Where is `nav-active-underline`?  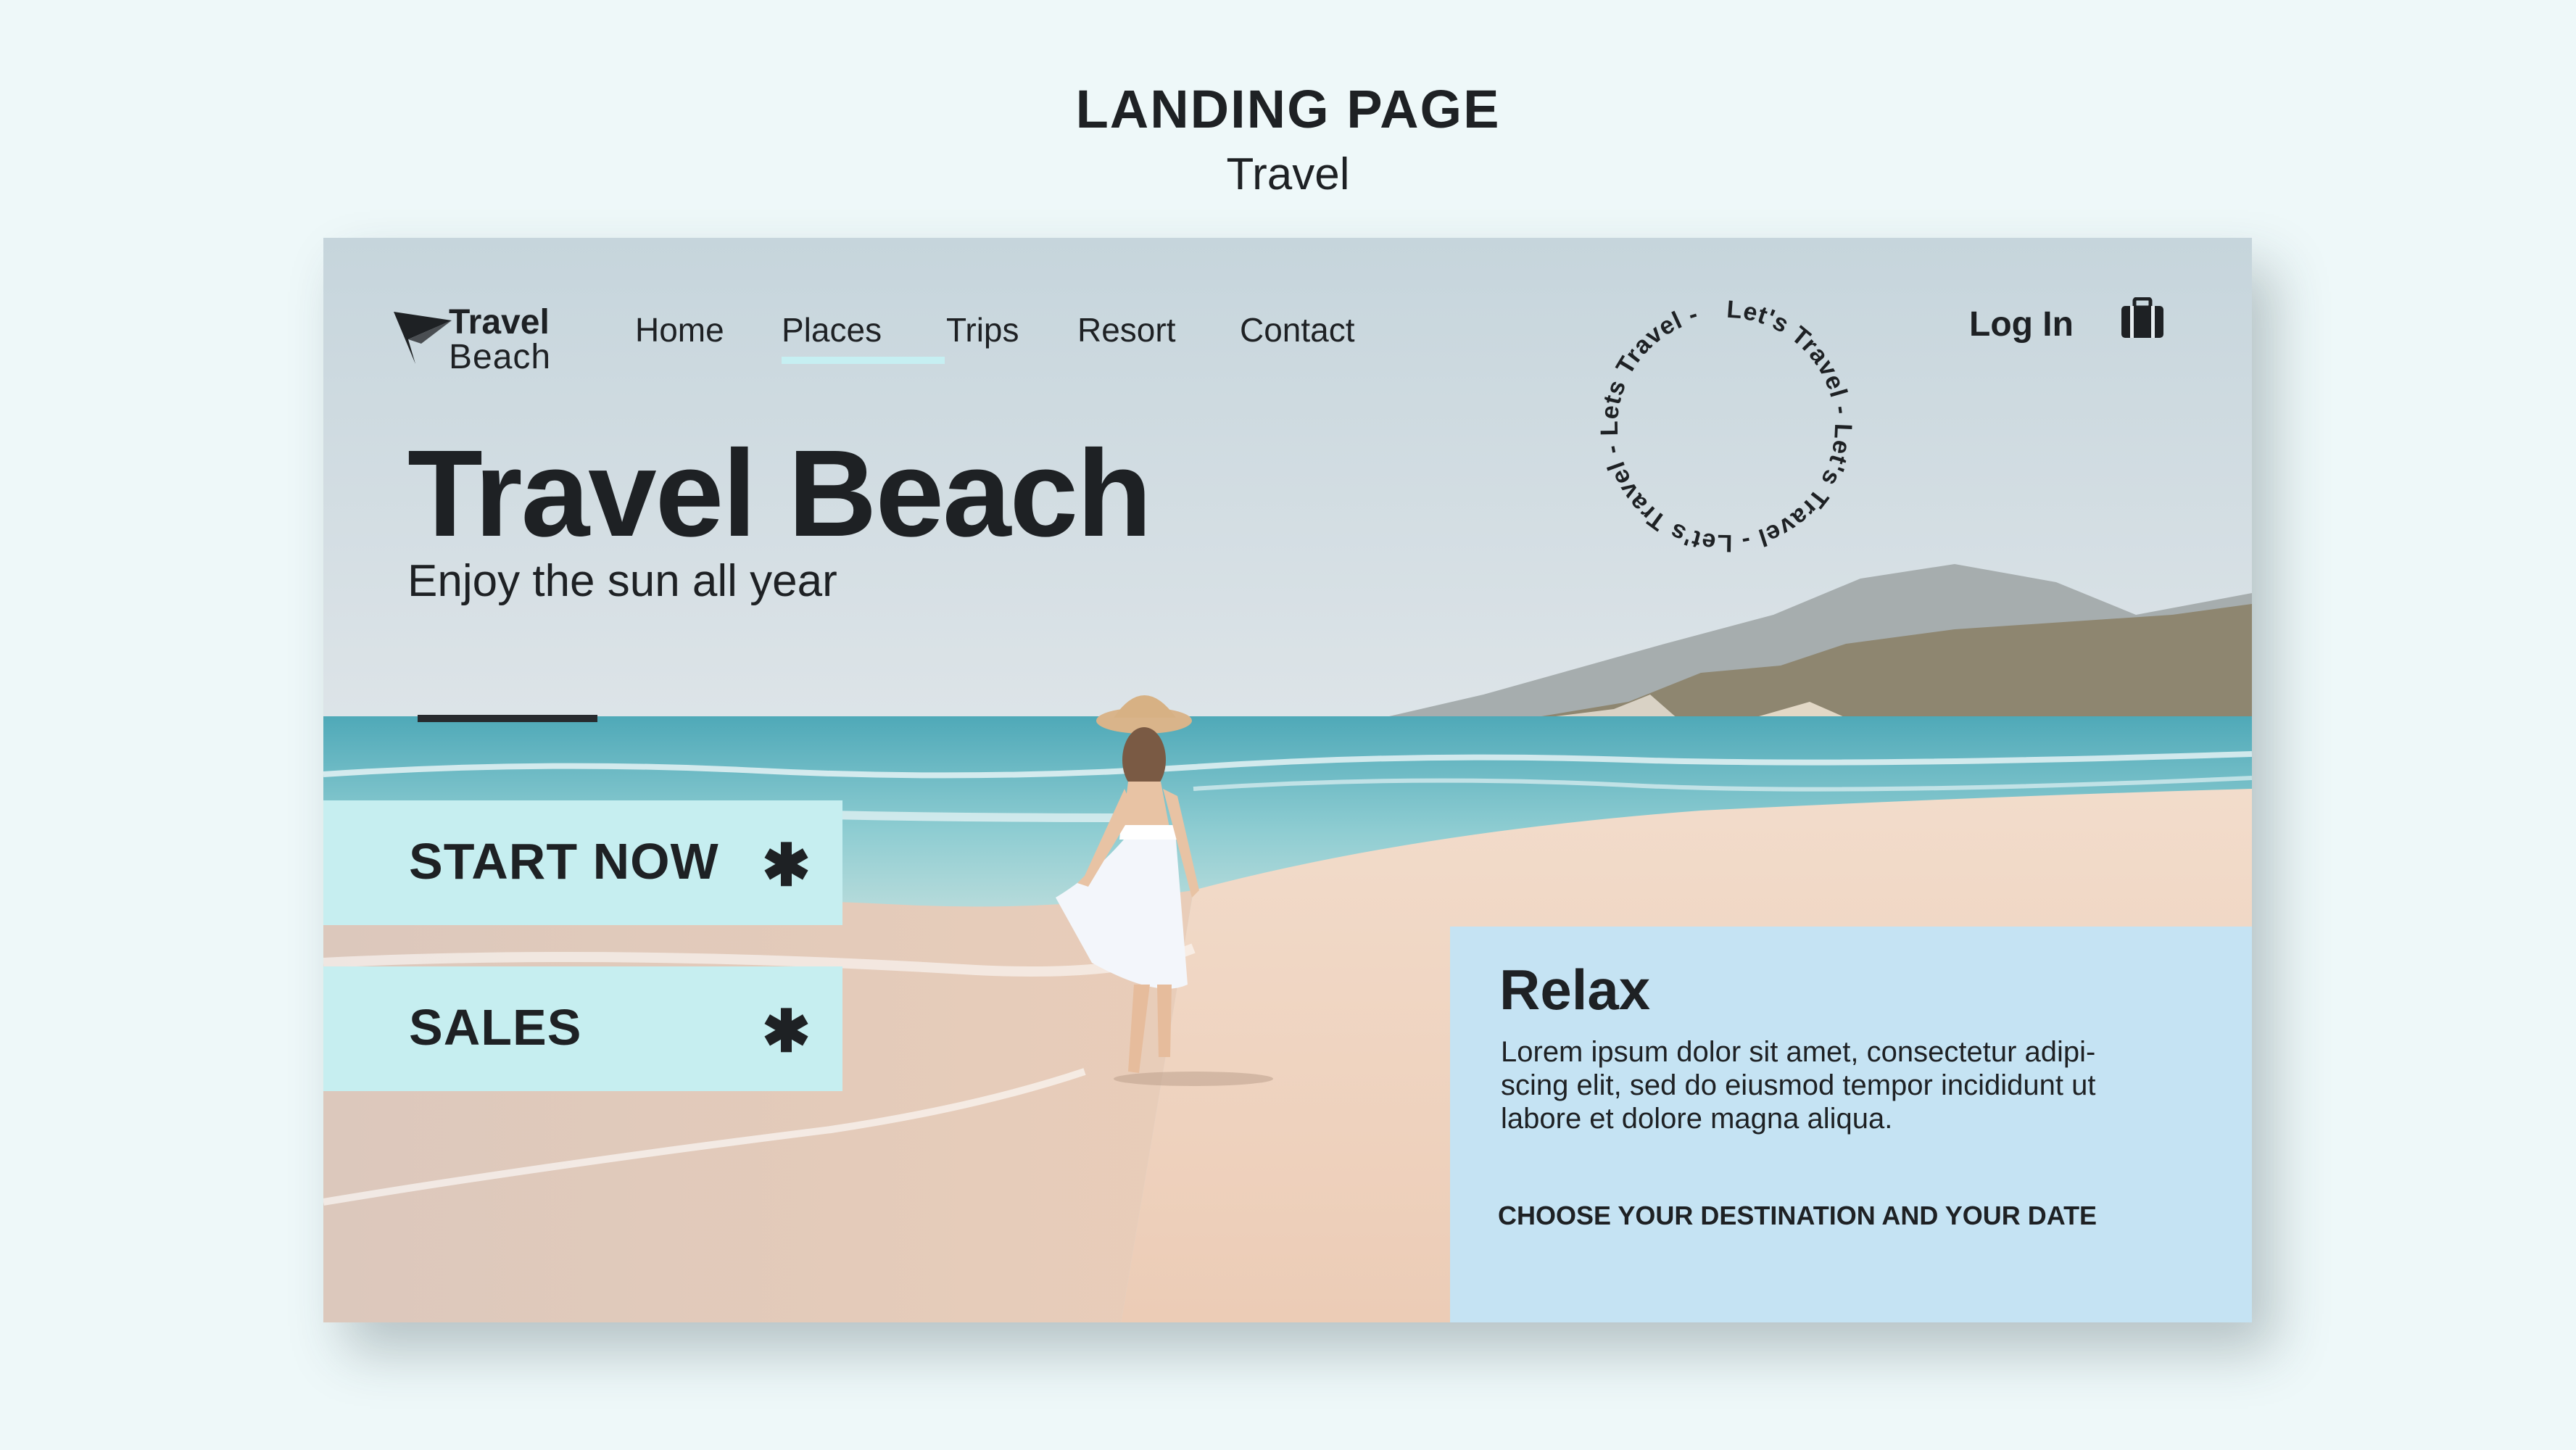 nav-active-underline is located at coordinates (864, 361).